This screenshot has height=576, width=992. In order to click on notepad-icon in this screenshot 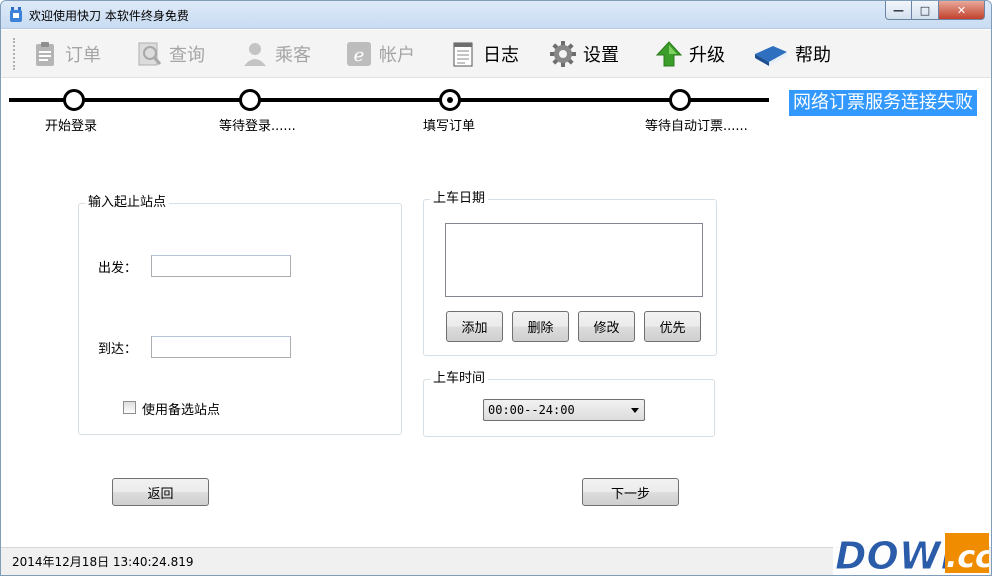, I will do `click(463, 54)`.